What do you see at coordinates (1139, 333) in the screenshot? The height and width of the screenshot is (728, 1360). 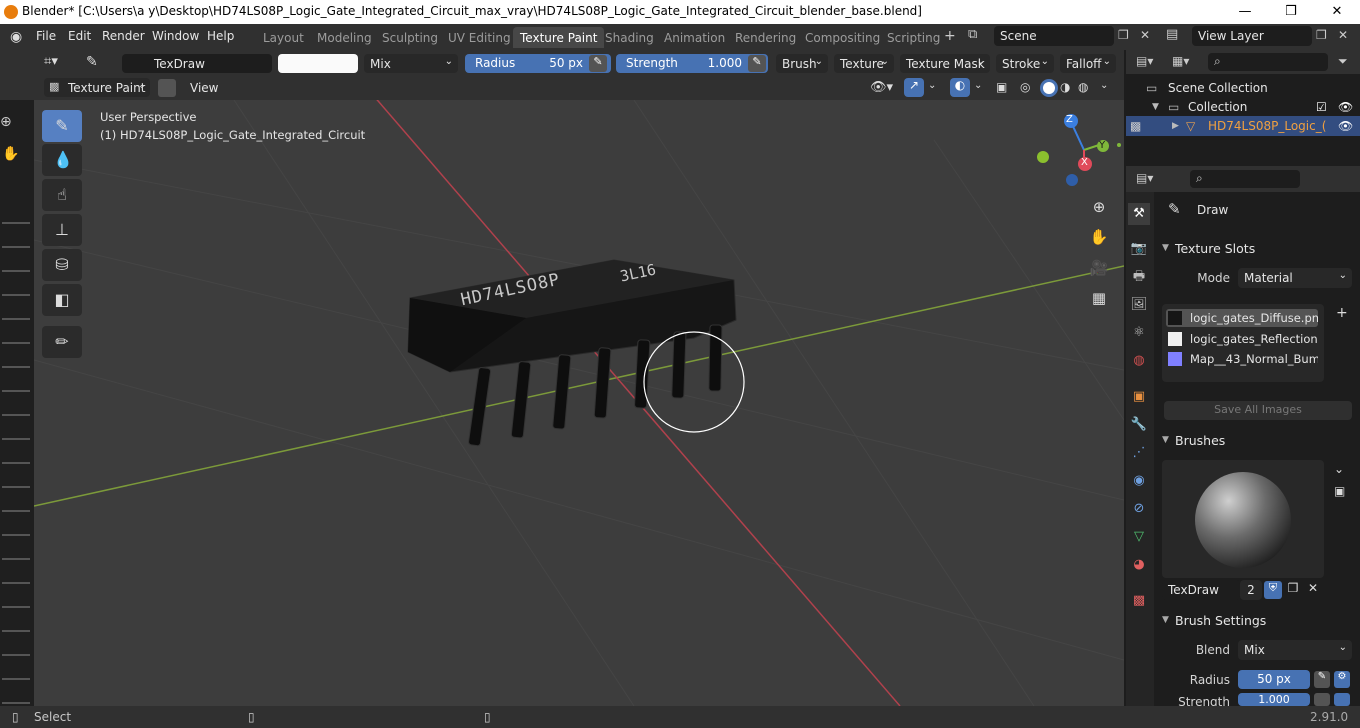 I see `scene-tab-icon: ⚛` at bounding box center [1139, 333].